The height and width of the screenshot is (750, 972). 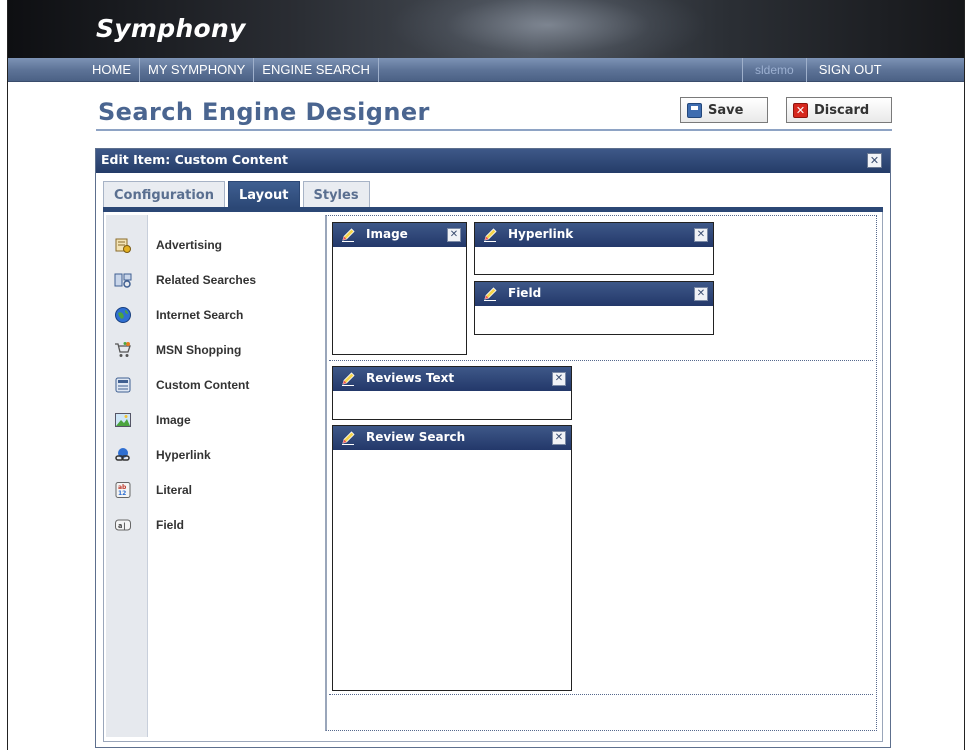 I want to click on nav-username: sldemo, so click(x=774, y=70).